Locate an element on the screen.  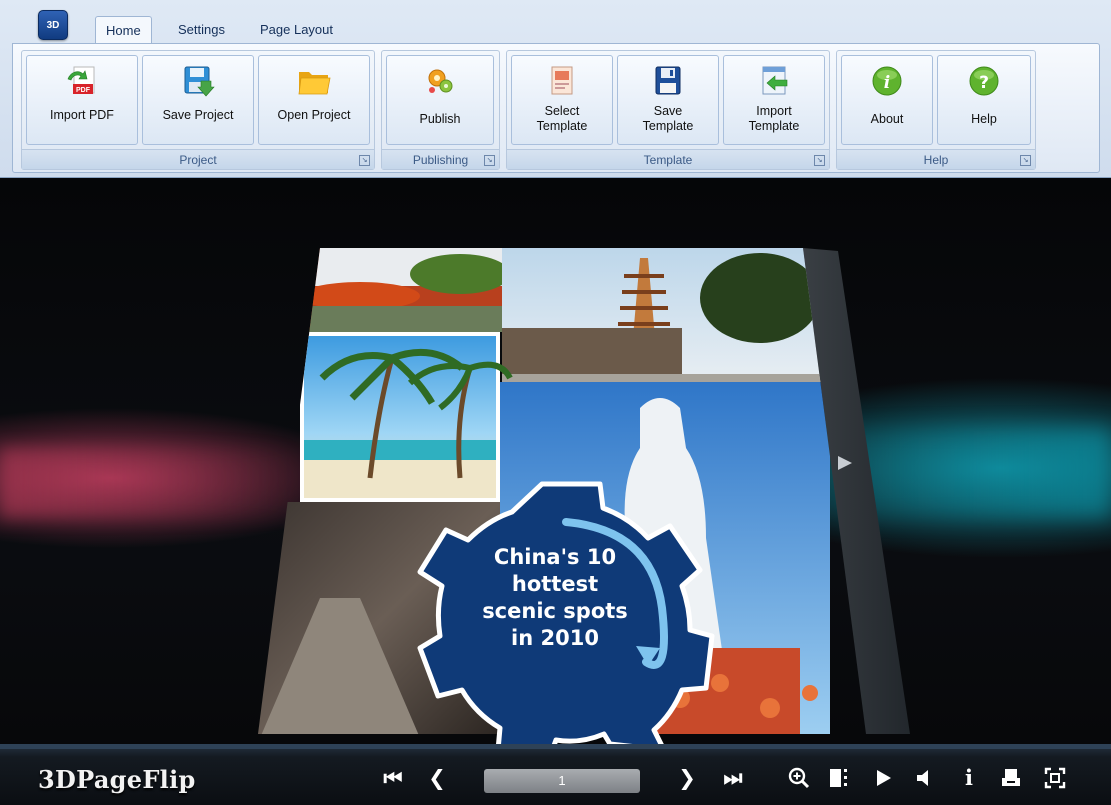
publish-gear-icon is located at coordinates (440, 81).